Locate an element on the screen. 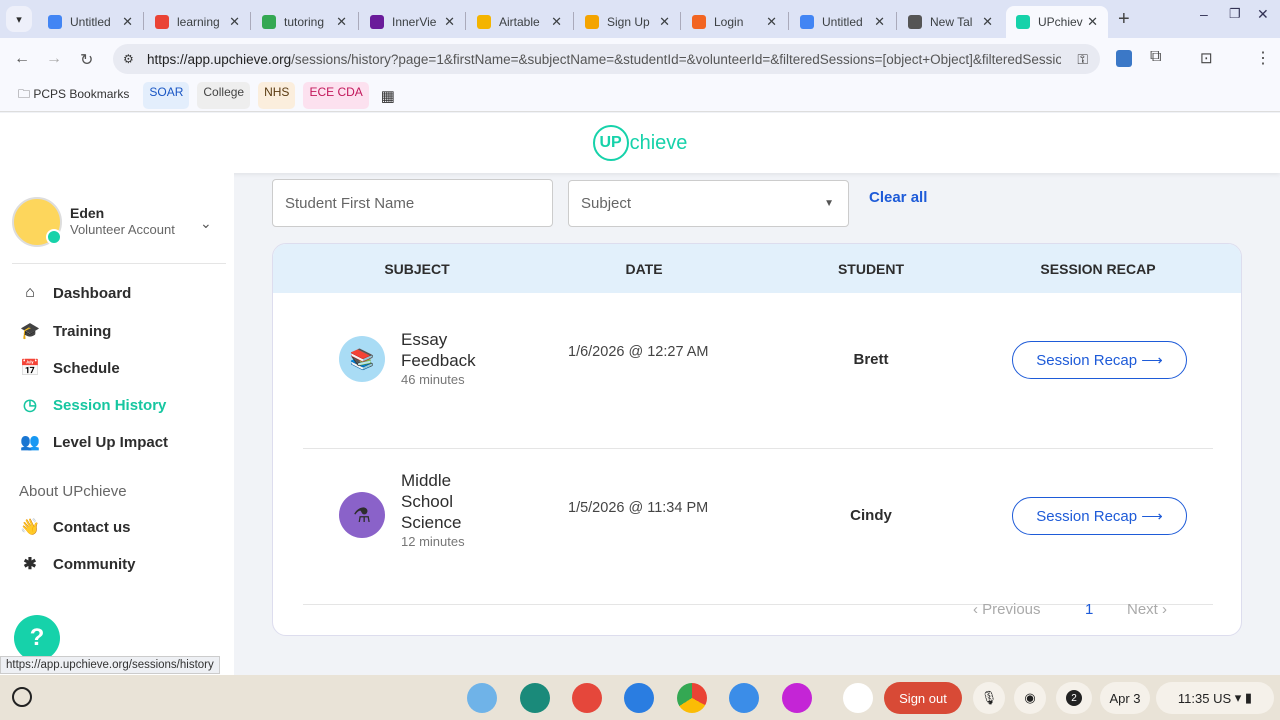 The width and height of the screenshot is (1280, 720). system-tray: 11:35 US ▾ ▮ is located at coordinates (1215, 698).